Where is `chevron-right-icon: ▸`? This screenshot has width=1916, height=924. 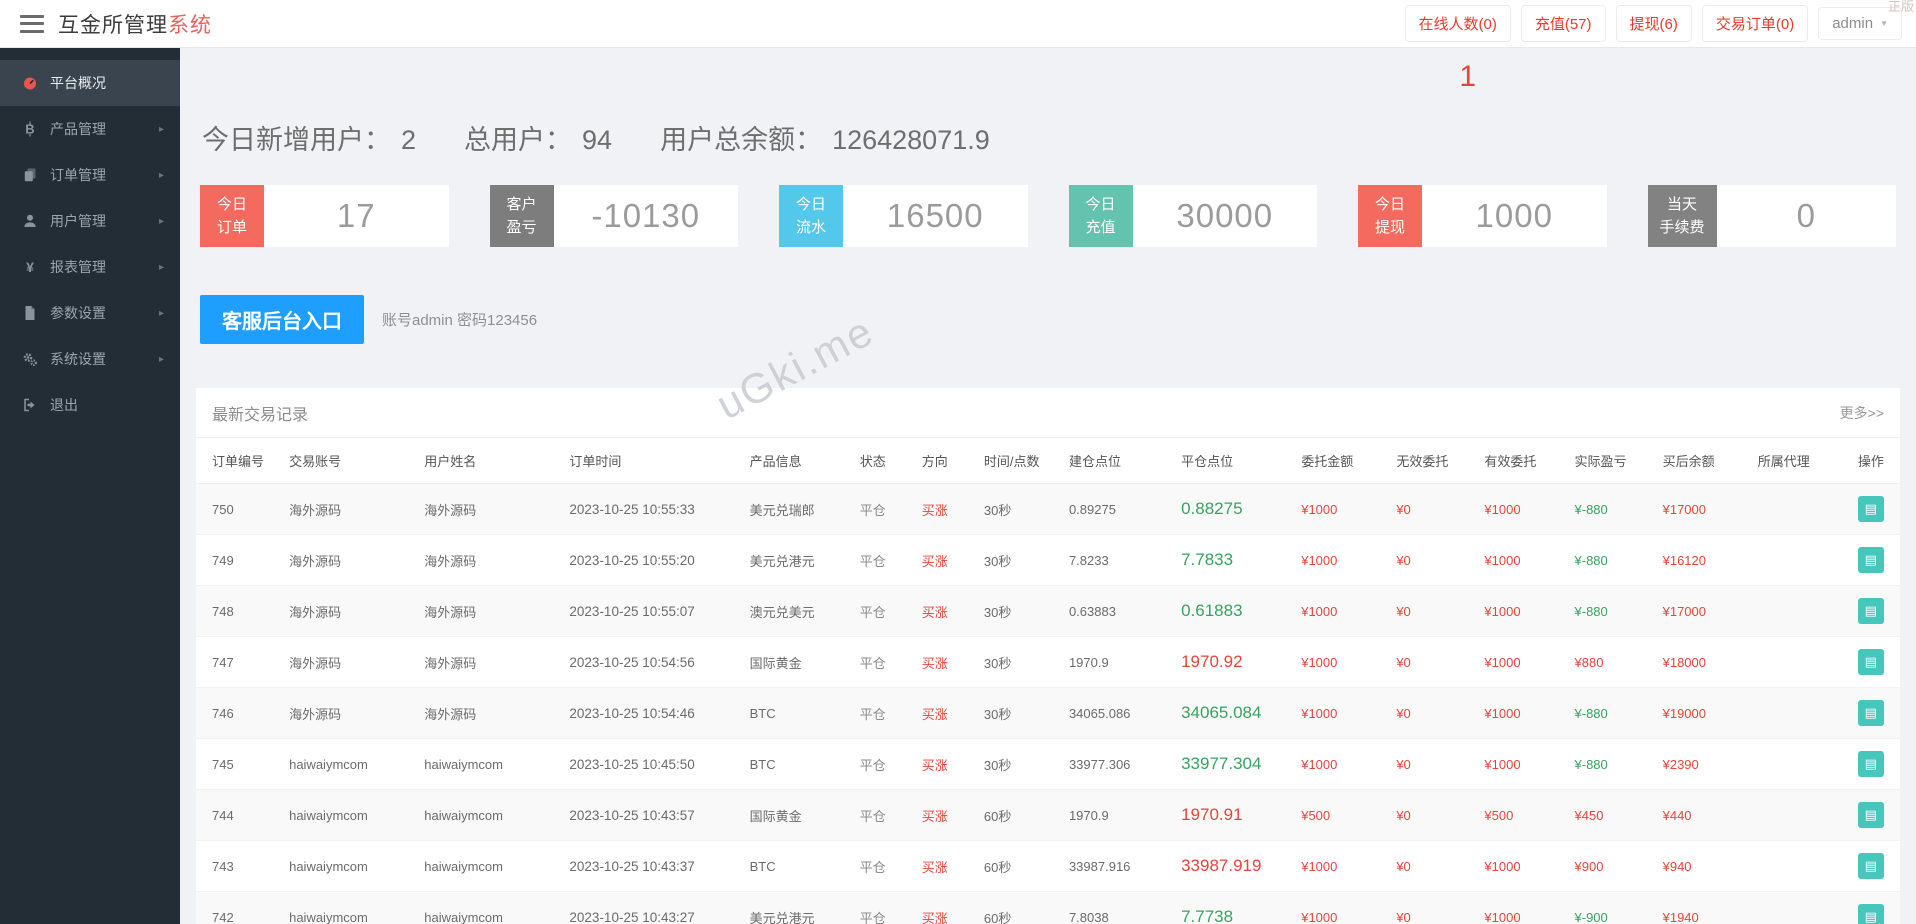
chevron-right-icon: ▸ is located at coordinates (161, 313).